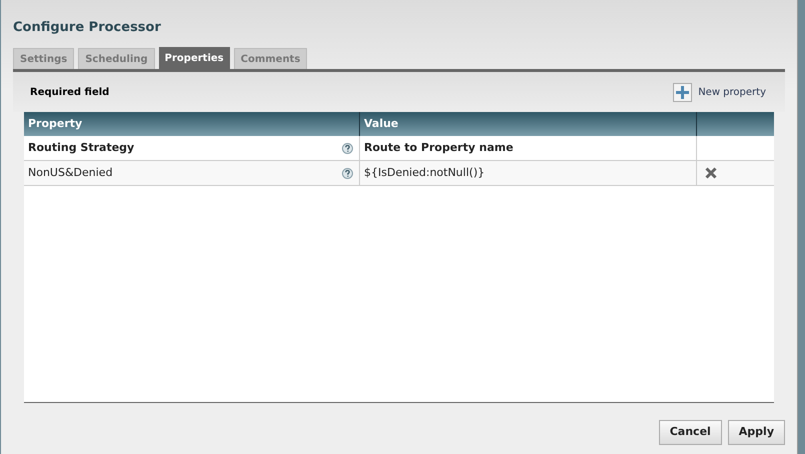  I want to click on delete-icon, so click(711, 173).